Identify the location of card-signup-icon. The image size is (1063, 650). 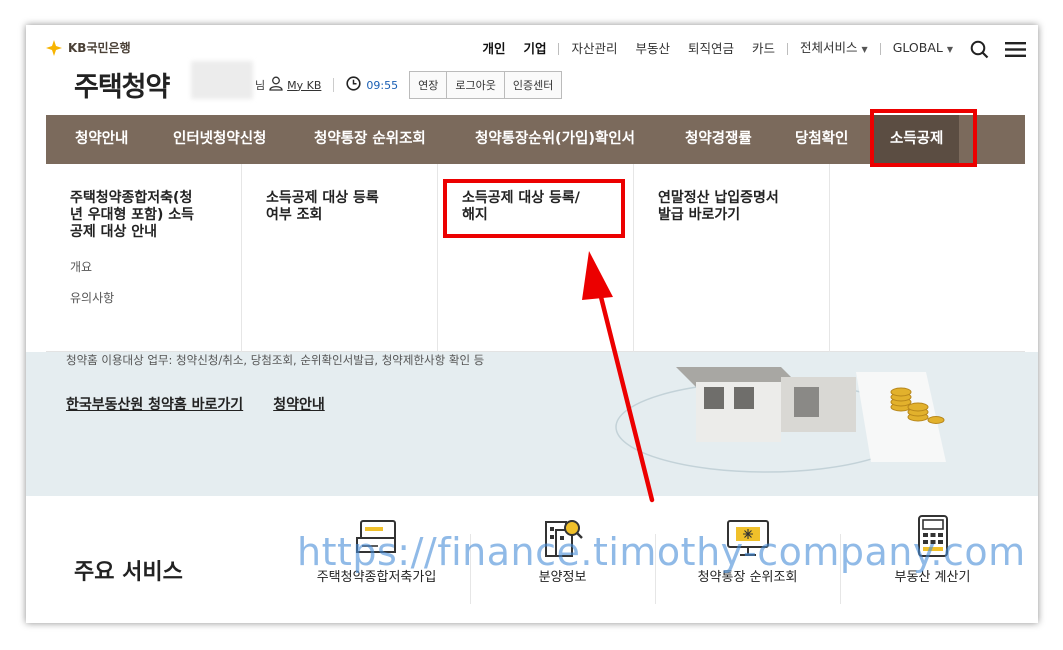
(376, 534).